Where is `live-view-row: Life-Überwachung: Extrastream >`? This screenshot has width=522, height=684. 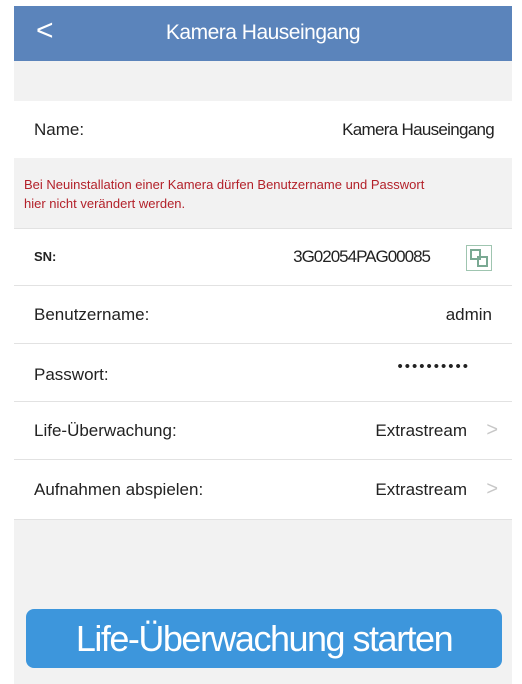
live-view-row: Life-Überwachung: Extrastream > is located at coordinates (263, 431).